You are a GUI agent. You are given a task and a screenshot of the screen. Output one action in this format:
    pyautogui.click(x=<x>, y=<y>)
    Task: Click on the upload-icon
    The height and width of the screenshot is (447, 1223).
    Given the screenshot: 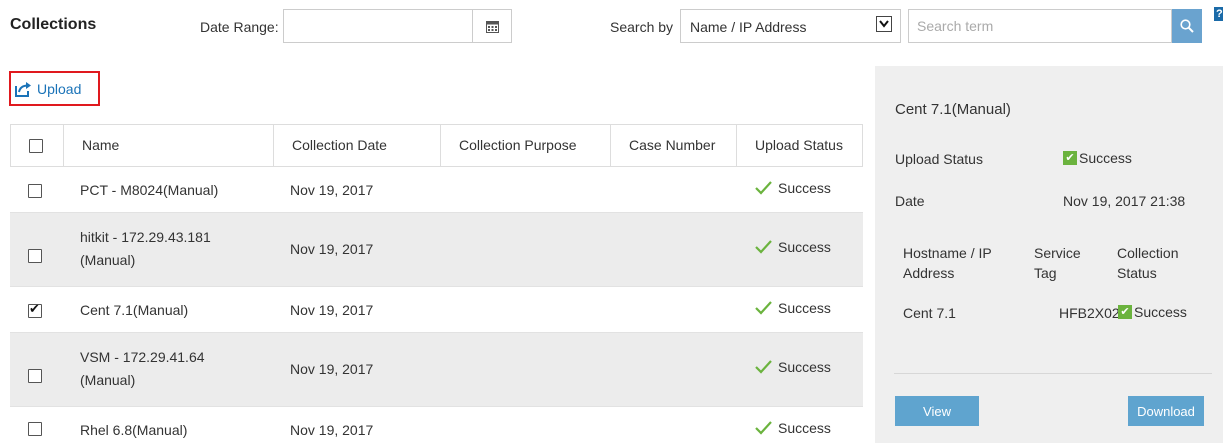 What is the action you would take?
    pyautogui.click(x=23, y=89)
    